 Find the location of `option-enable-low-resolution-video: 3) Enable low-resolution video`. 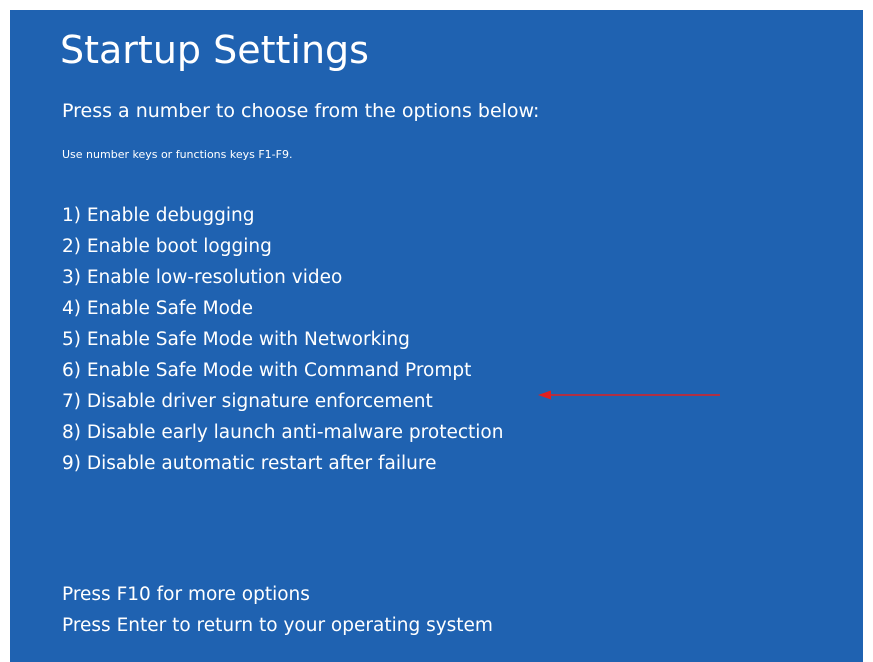

option-enable-low-resolution-video: 3) Enable low-resolution video is located at coordinates (282, 277).